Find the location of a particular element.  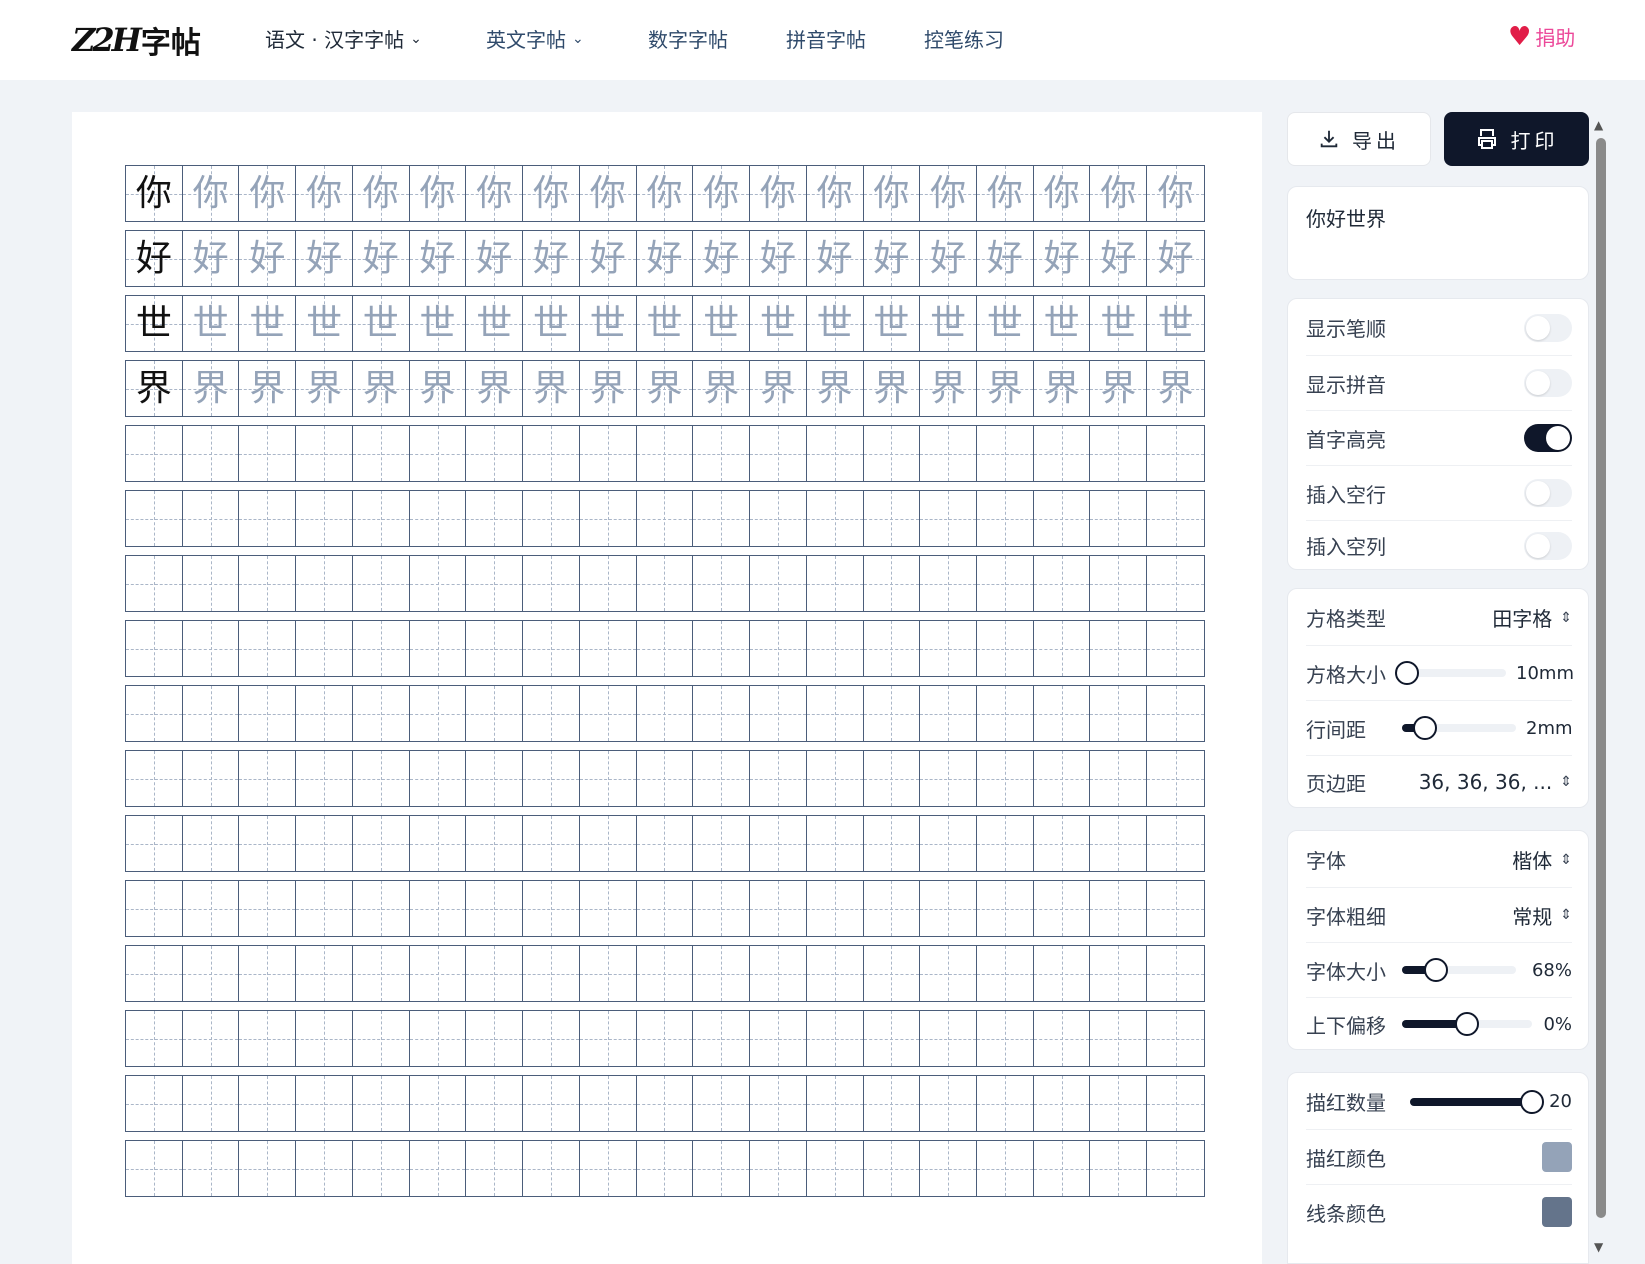

print-button: 打印 is located at coordinates (1516, 139).